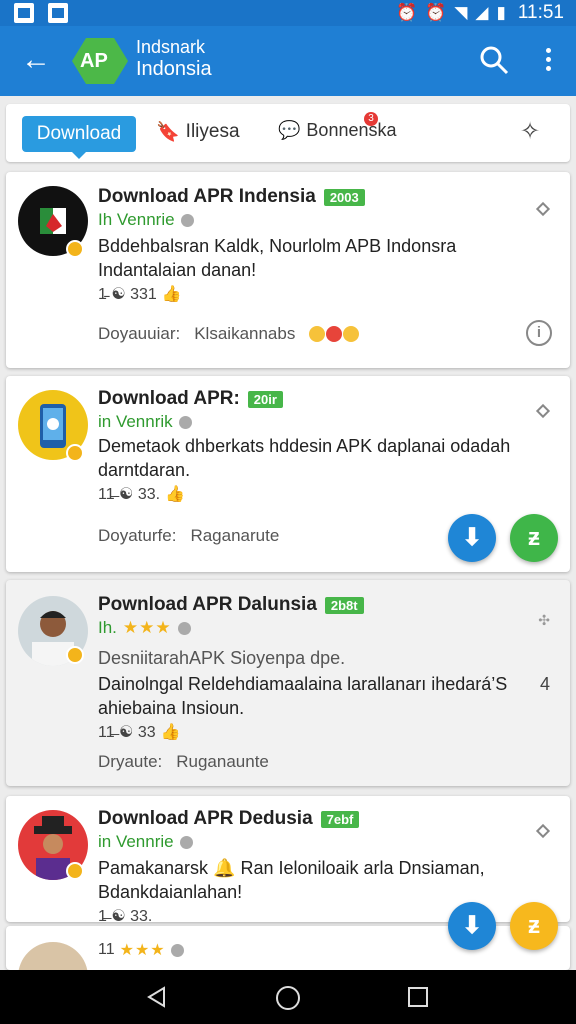  What do you see at coordinates (79, 137) in the screenshot?
I see `tab-download: Download` at bounding box center [79, 137].